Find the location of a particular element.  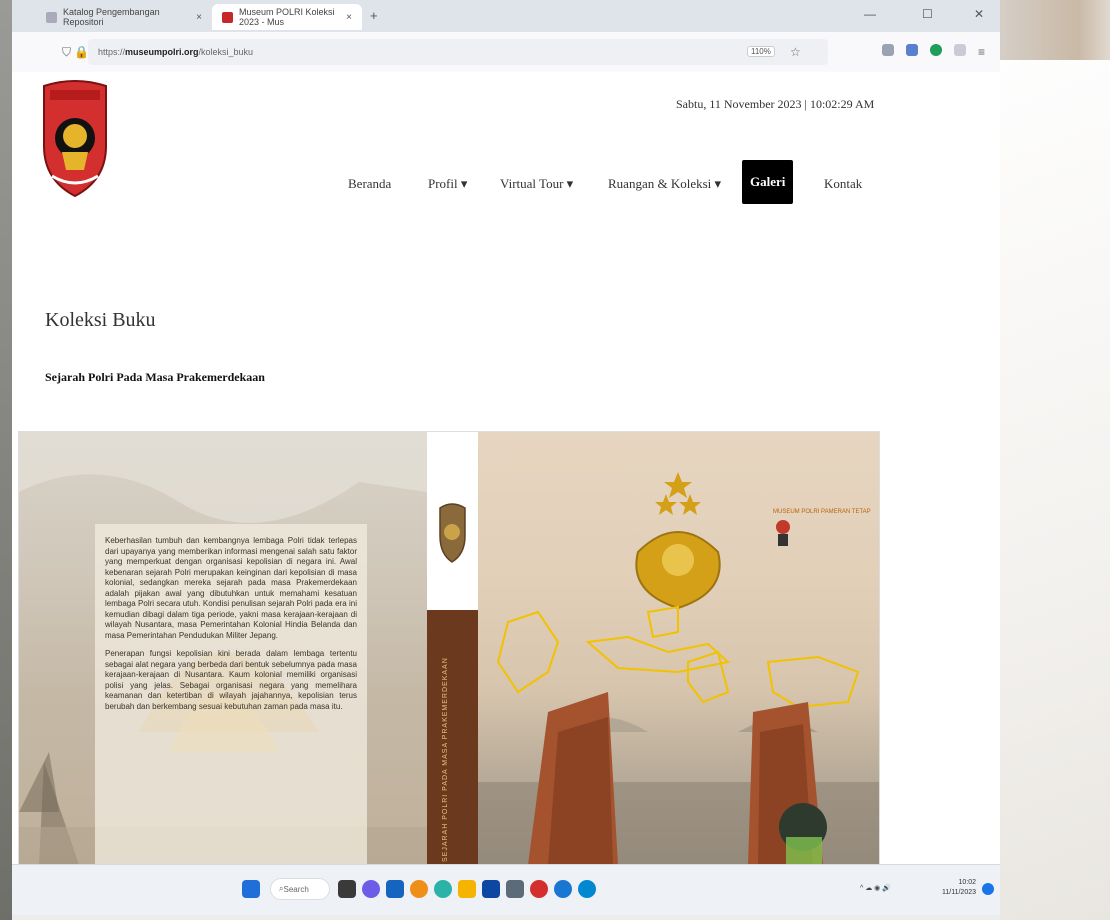

taskbar-clock: 10:02 11/11/2023 is located at coordinates (959, 888).